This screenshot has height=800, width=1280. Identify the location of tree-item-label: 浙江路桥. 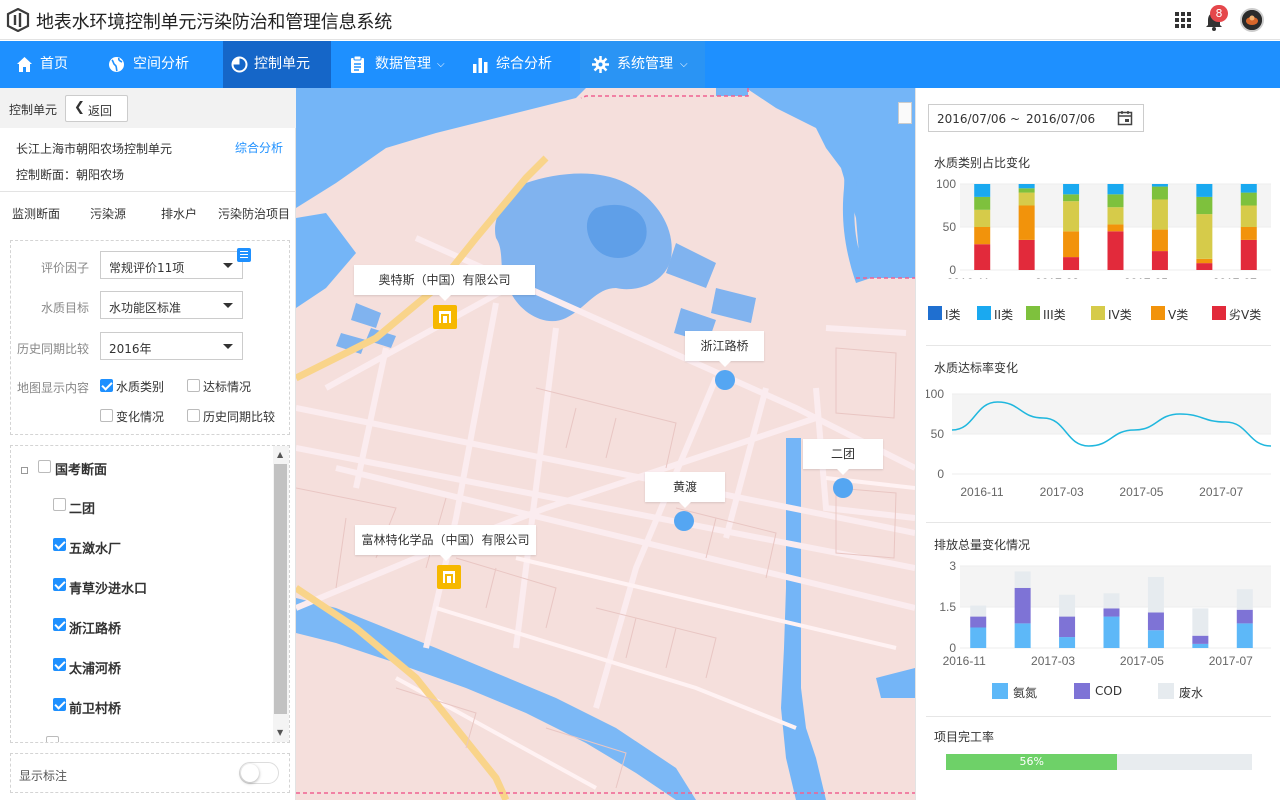
(95, 627).